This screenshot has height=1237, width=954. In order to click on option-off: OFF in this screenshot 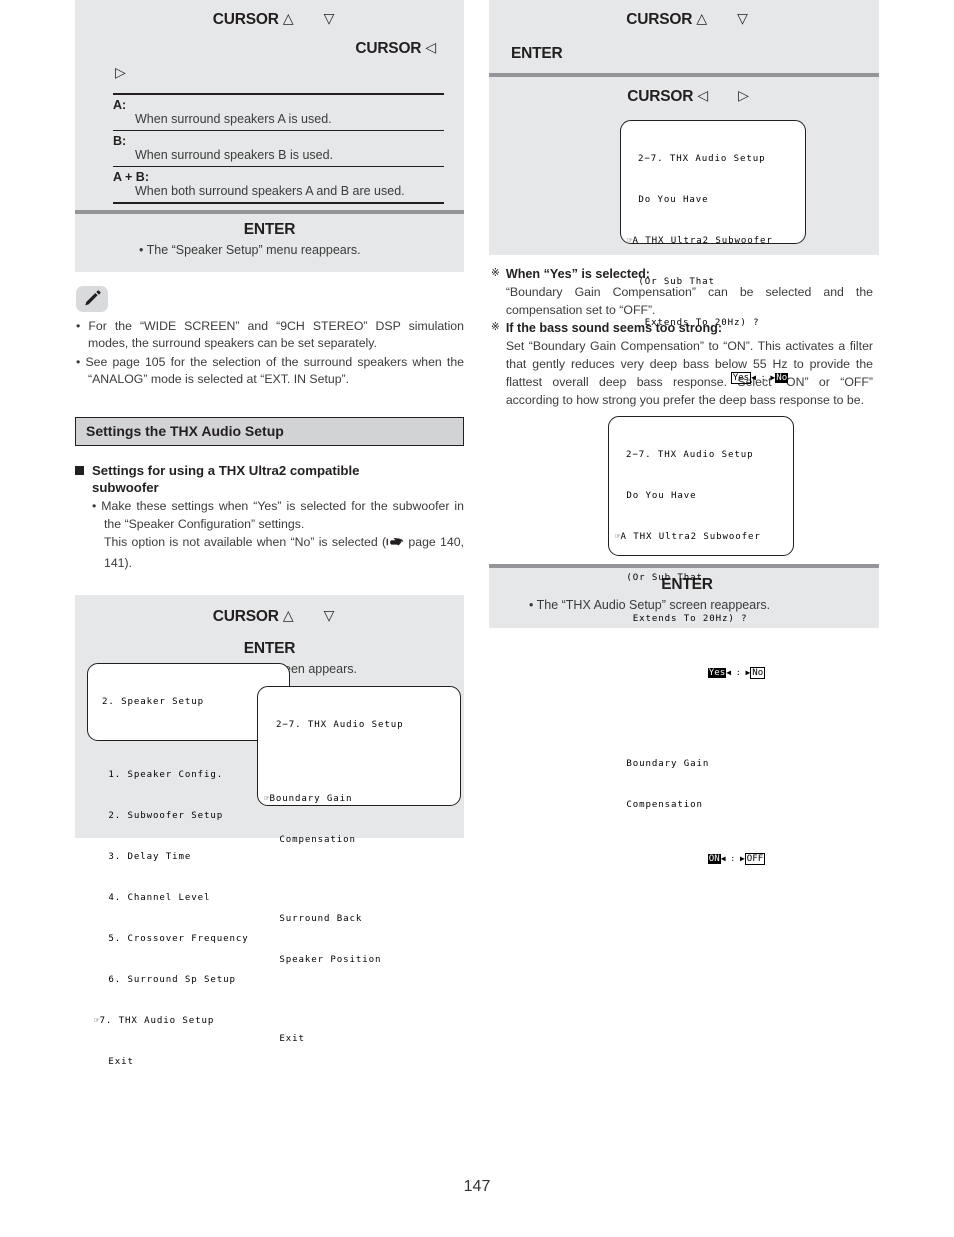, I will do `click(755, 859)`.